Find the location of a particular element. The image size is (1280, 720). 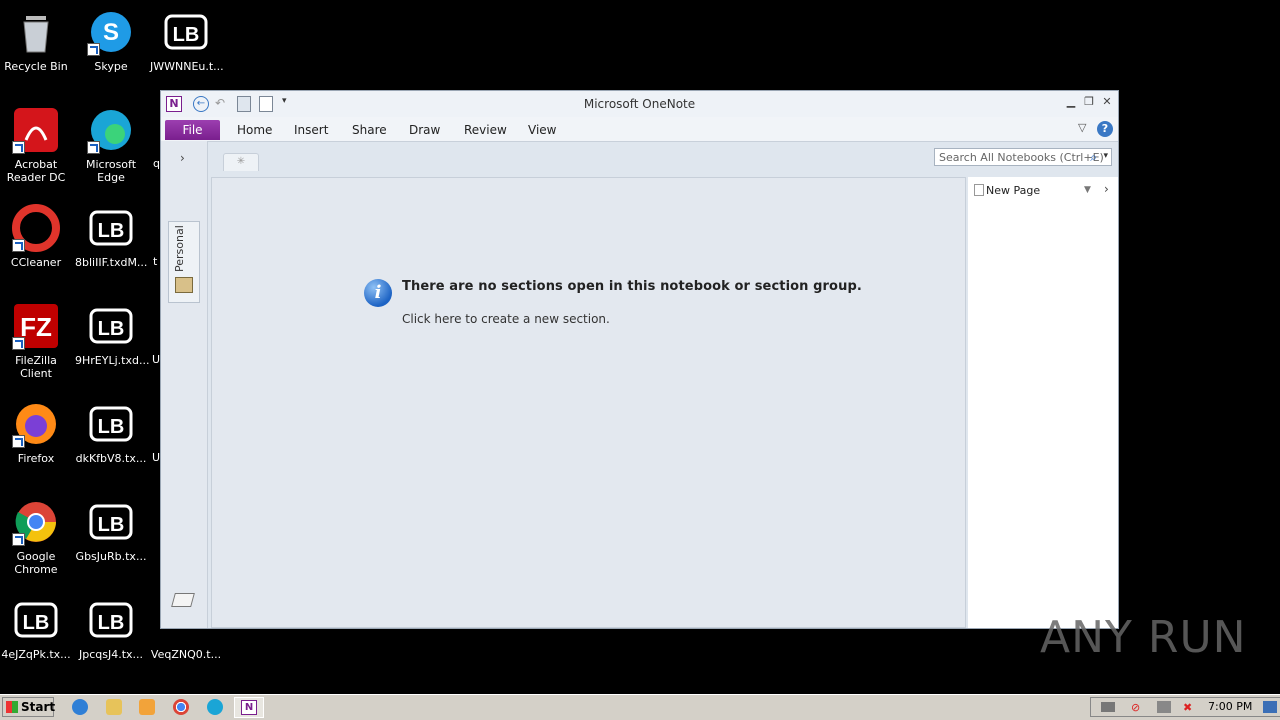

search-input: Search All Notebooks (Ctrl+E) ⌕ ▾ is located at coordinates (1023, 157).